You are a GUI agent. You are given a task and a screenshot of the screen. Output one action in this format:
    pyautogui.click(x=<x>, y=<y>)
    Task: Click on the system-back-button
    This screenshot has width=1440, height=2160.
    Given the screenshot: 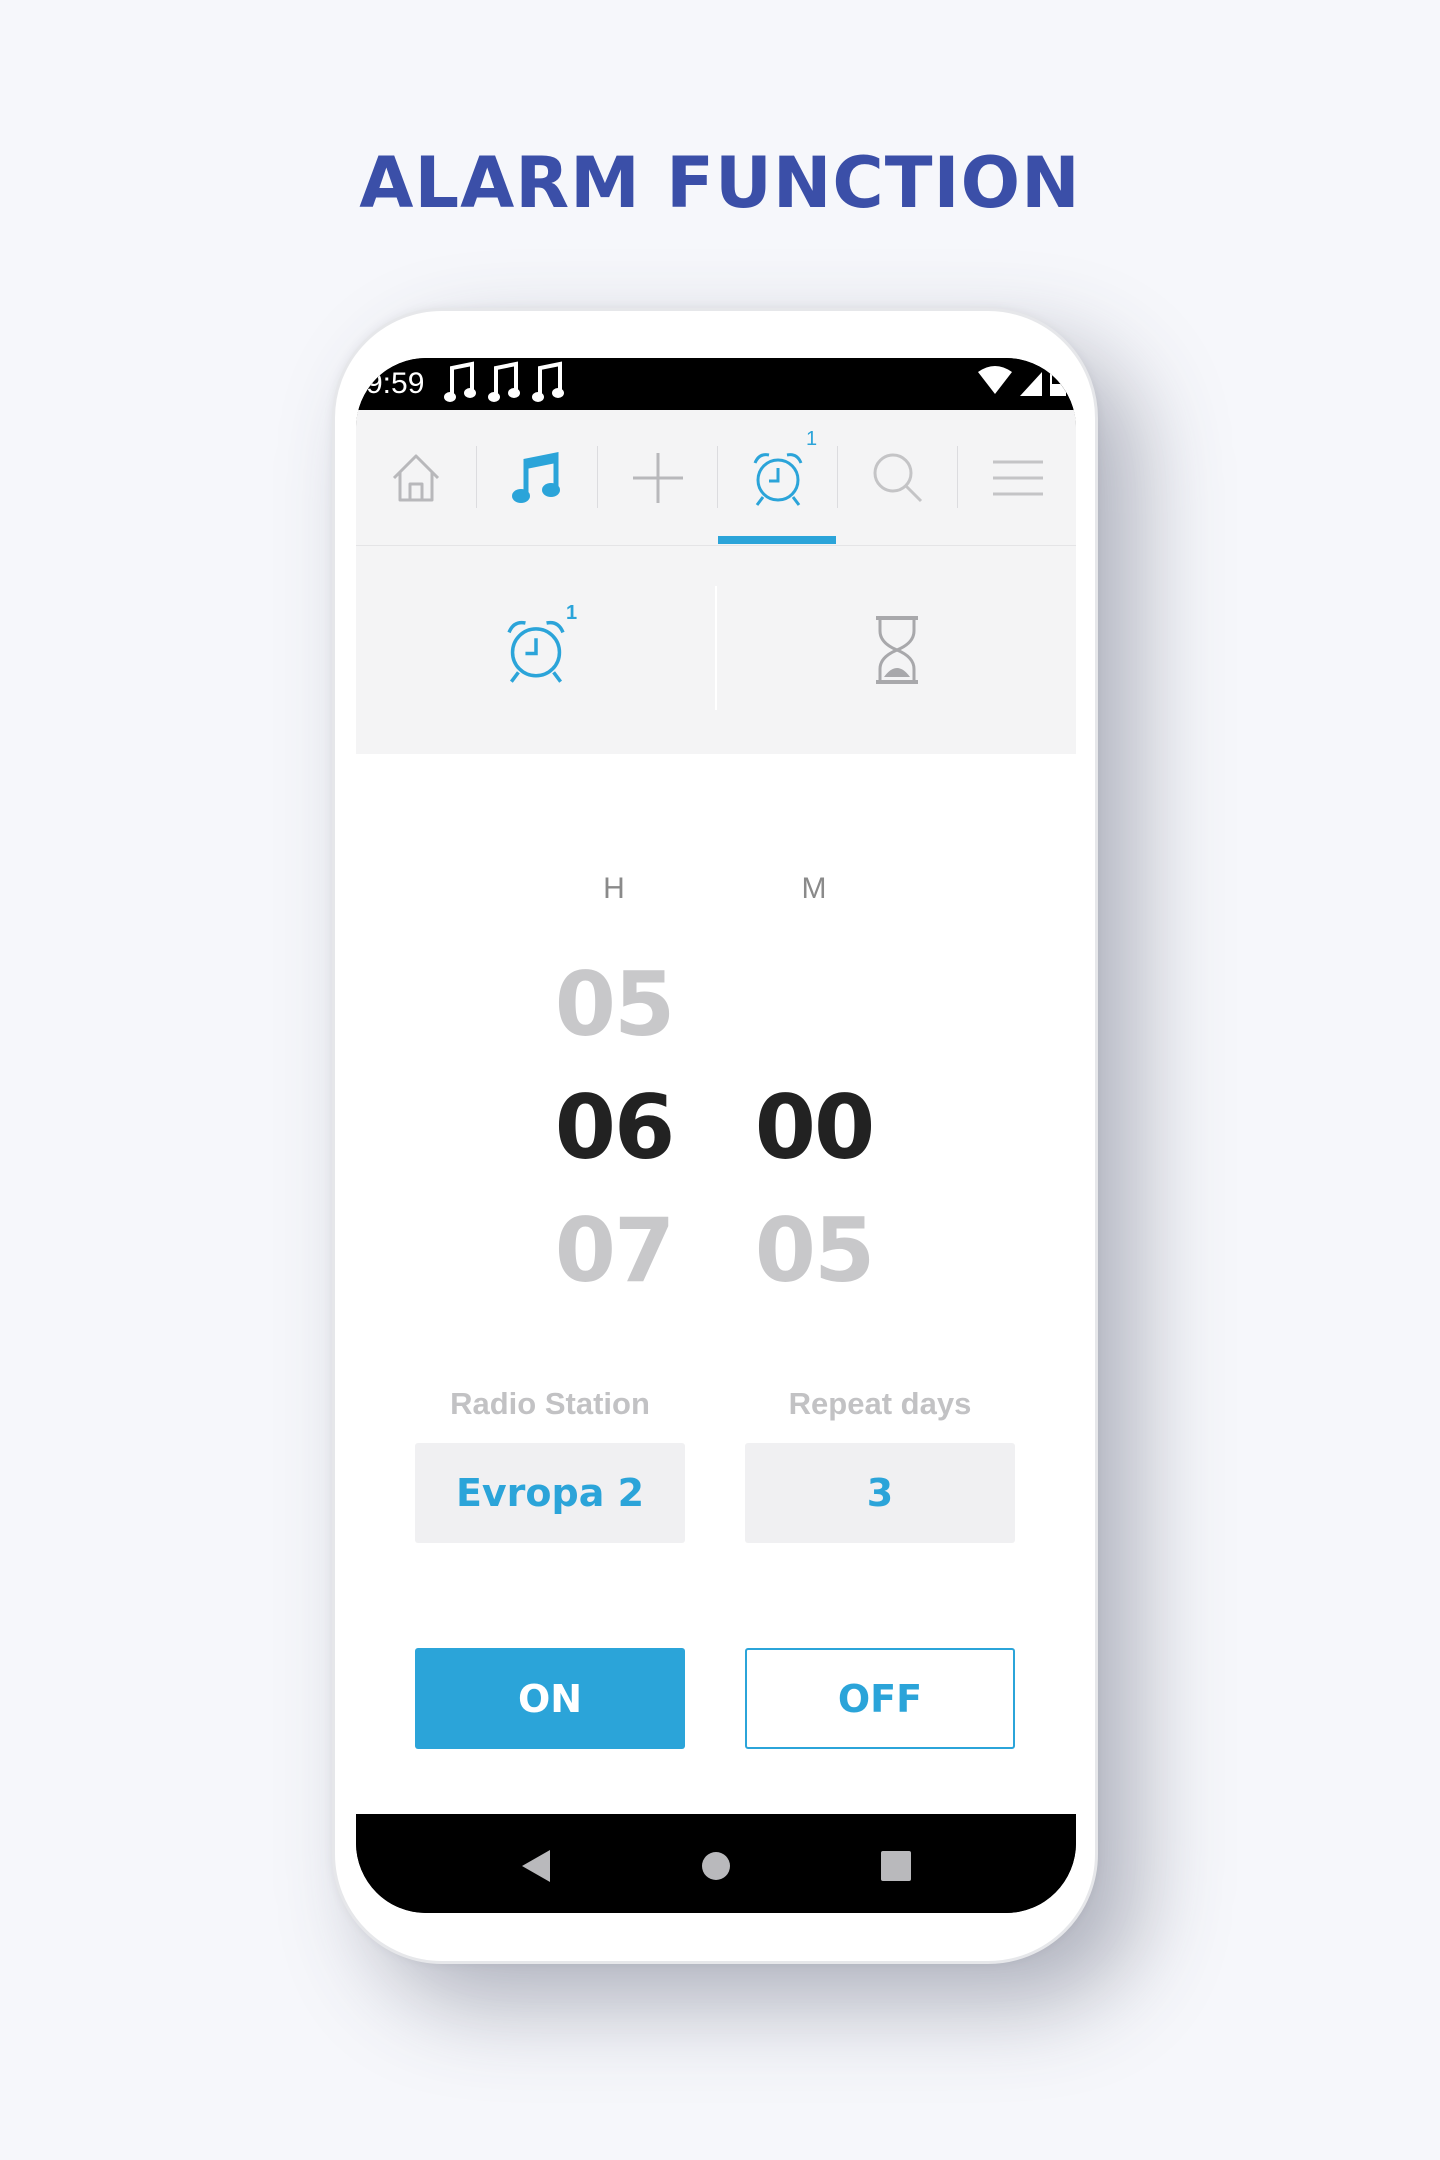 What is the action you would take?
    pyautogui.click(x=536, y=1866)
    